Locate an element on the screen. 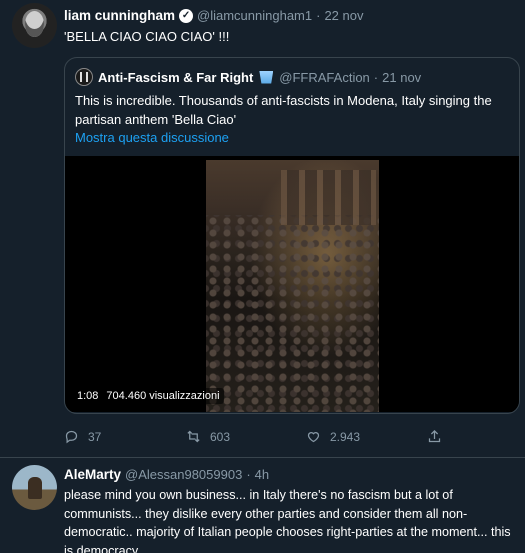  share-button is located at coordinates (434, 436).